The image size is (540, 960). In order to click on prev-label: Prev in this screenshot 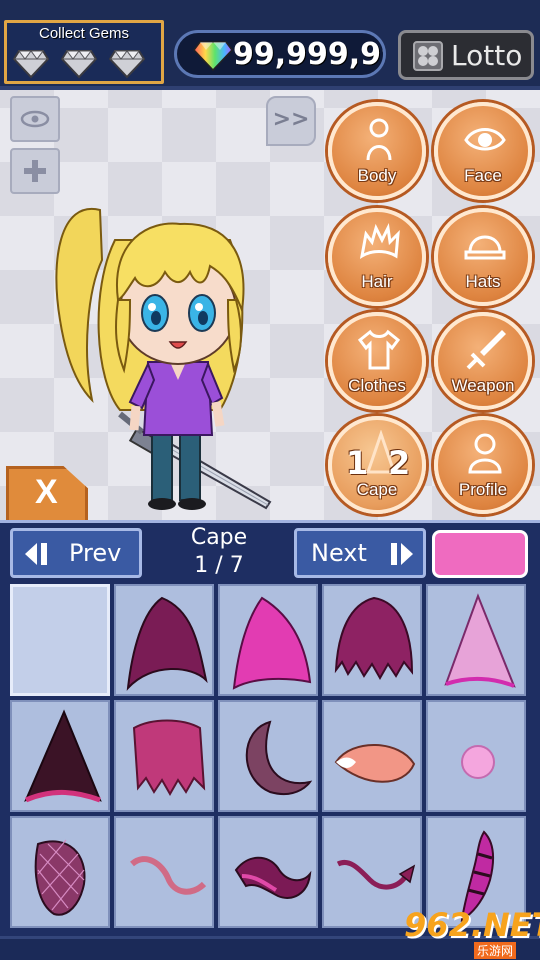, I will do `click(95, 553)`.